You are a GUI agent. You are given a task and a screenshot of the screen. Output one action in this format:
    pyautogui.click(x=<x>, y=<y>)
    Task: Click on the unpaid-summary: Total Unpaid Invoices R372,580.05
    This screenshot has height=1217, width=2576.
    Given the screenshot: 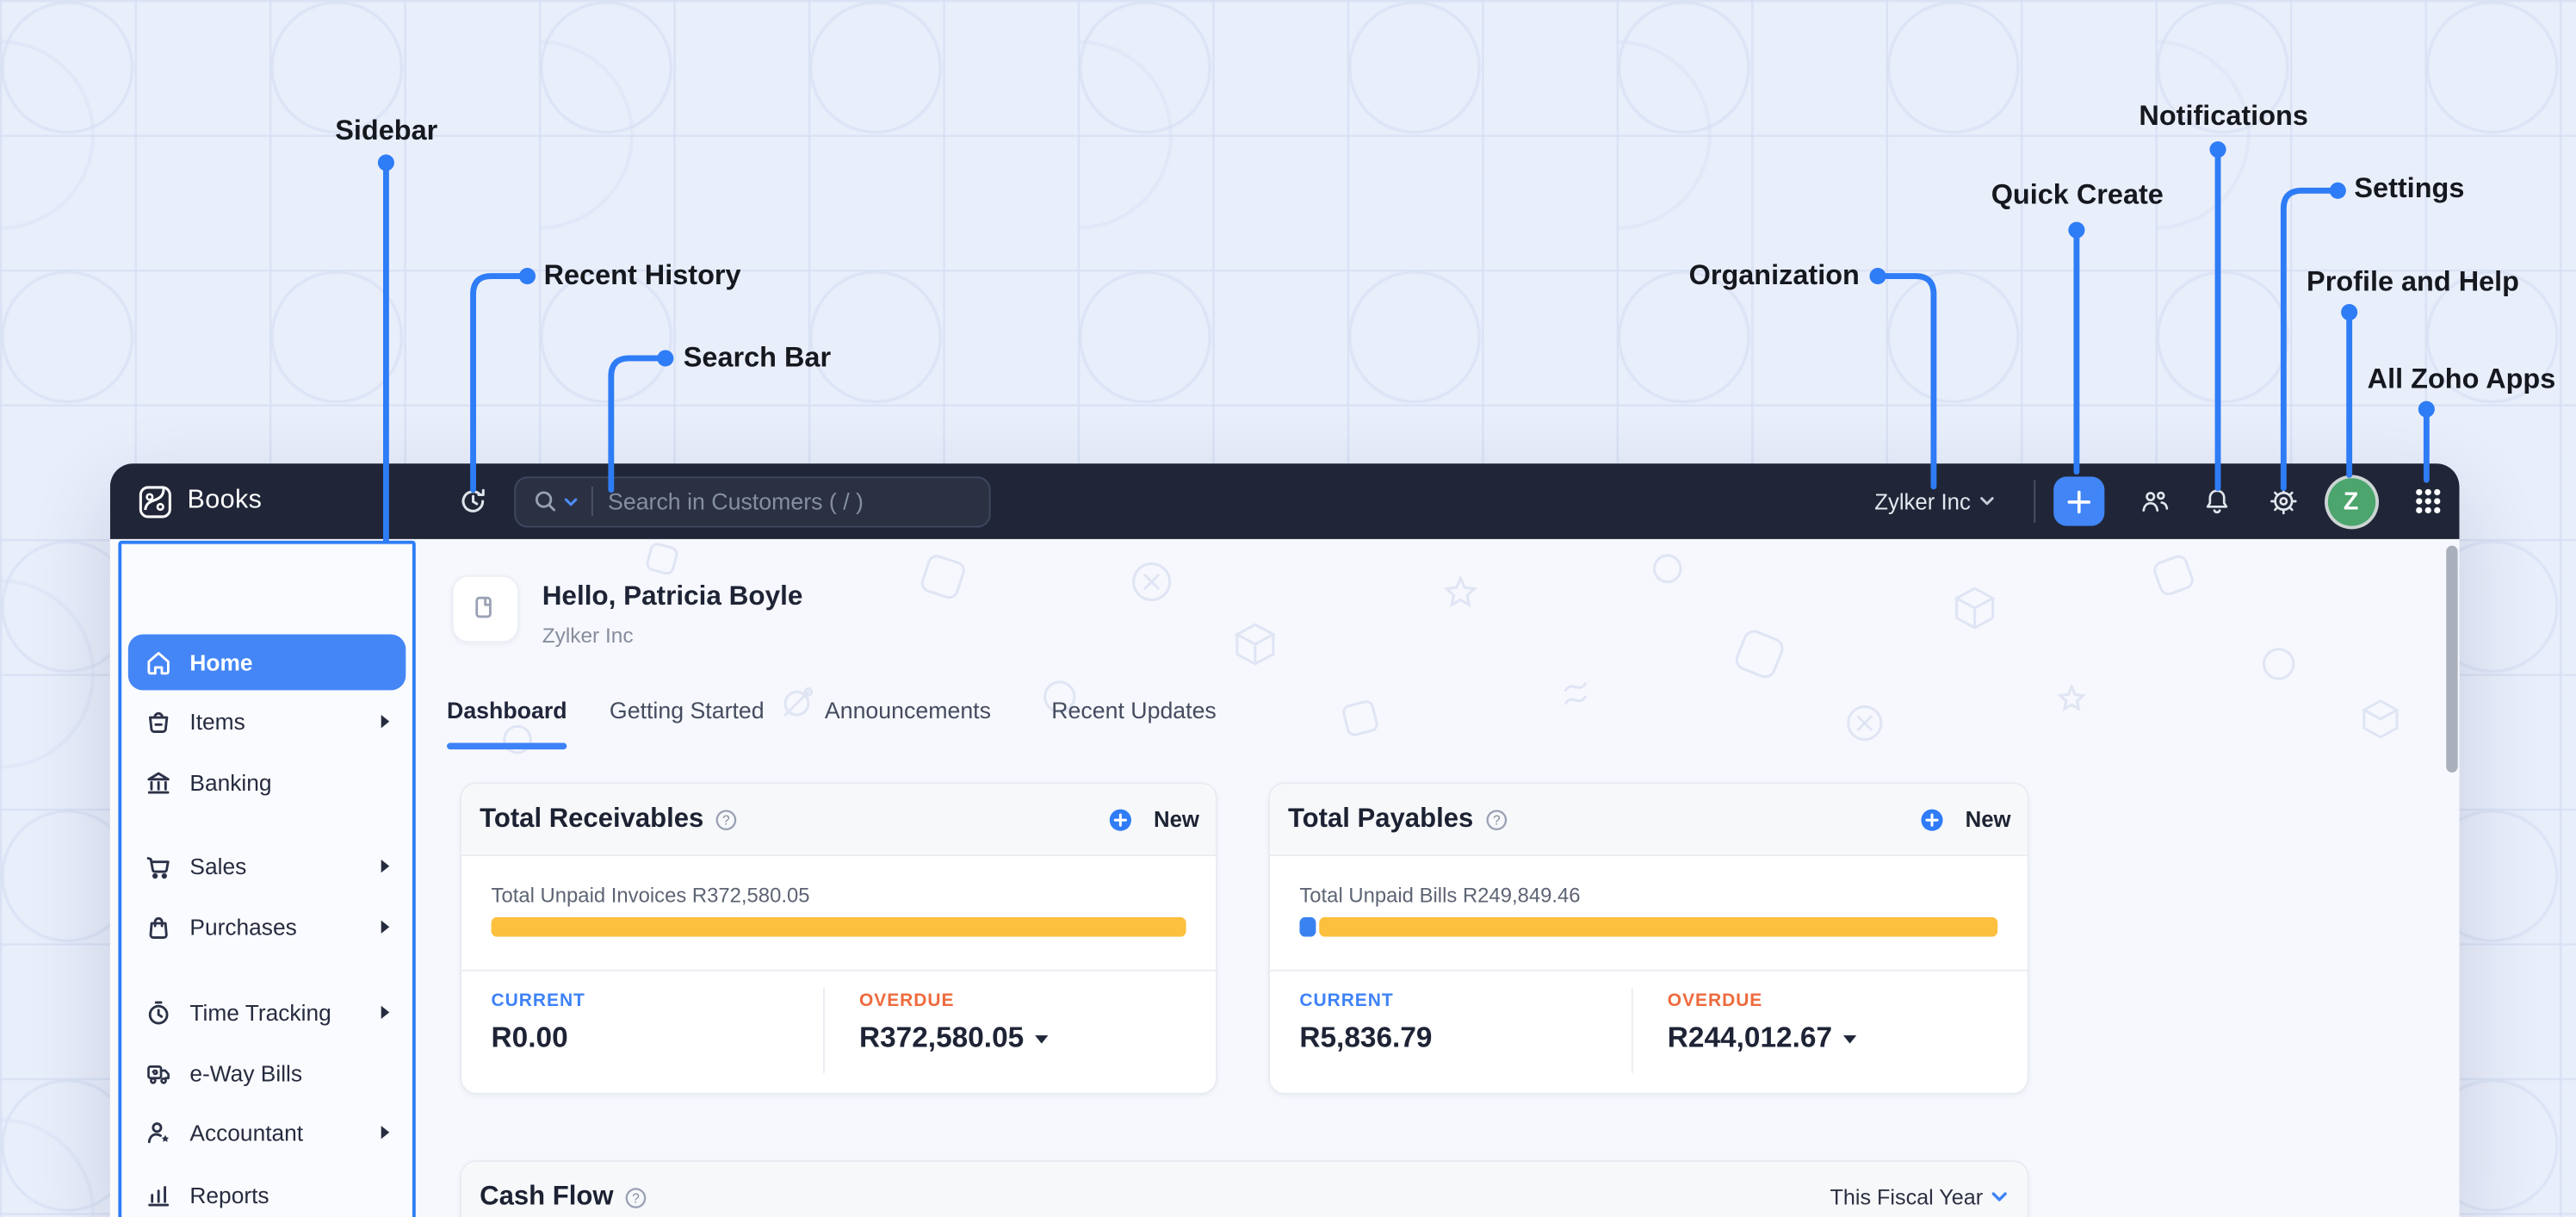 What is the action you would take?
    pyautogui.click(x=650, y=896)
    